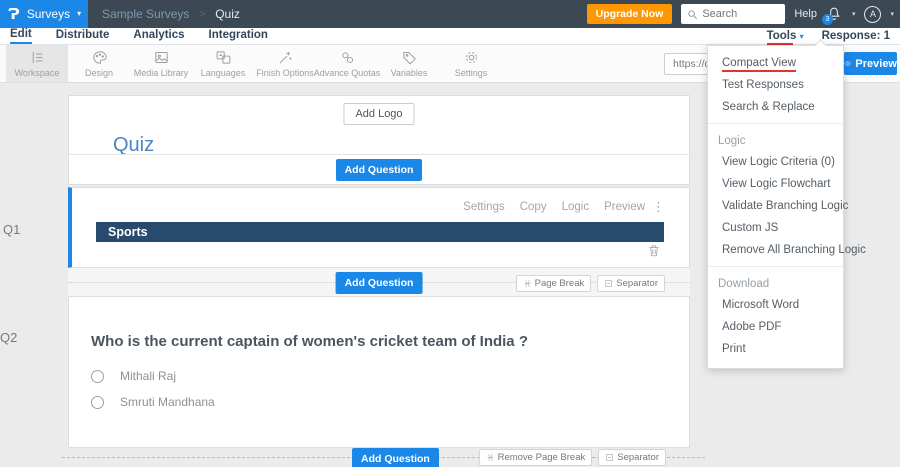  What do you see at coordinates (533, 207) in the screenshot?
I see `question-copy-link: Copy` at bounding box center [533, 207].